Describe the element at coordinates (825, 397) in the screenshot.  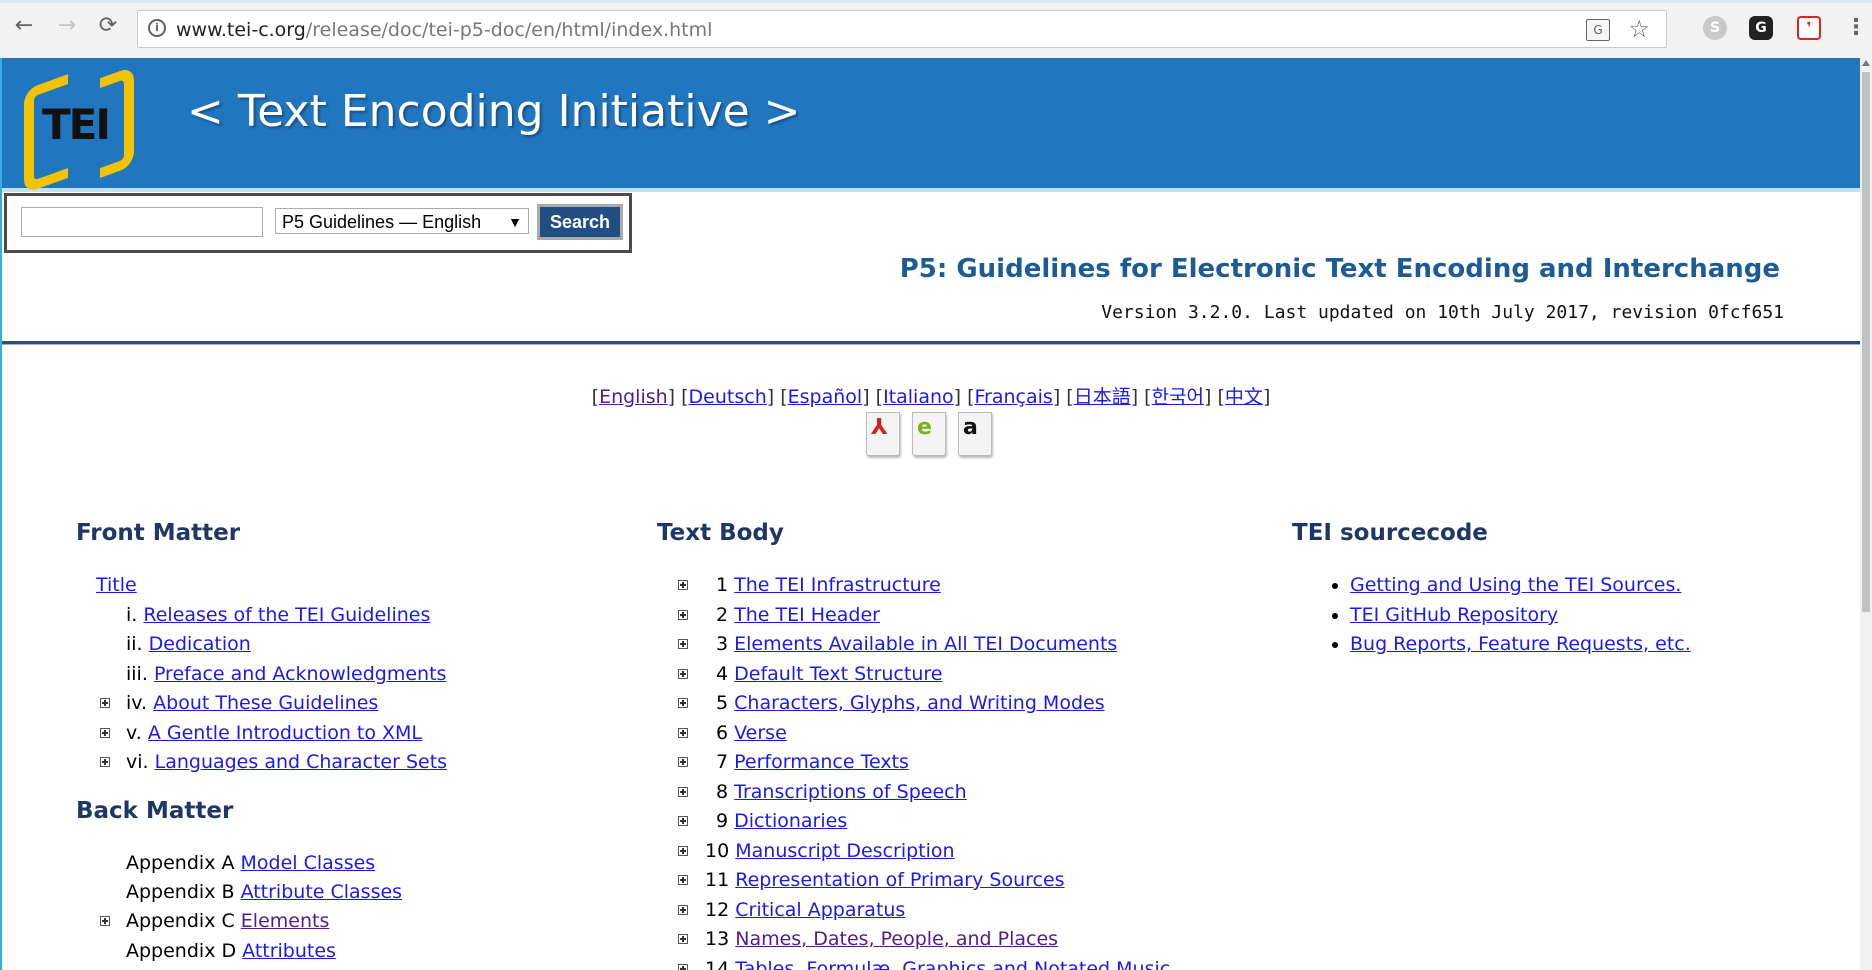
I see `lang-link-espanol: Español` at that location.